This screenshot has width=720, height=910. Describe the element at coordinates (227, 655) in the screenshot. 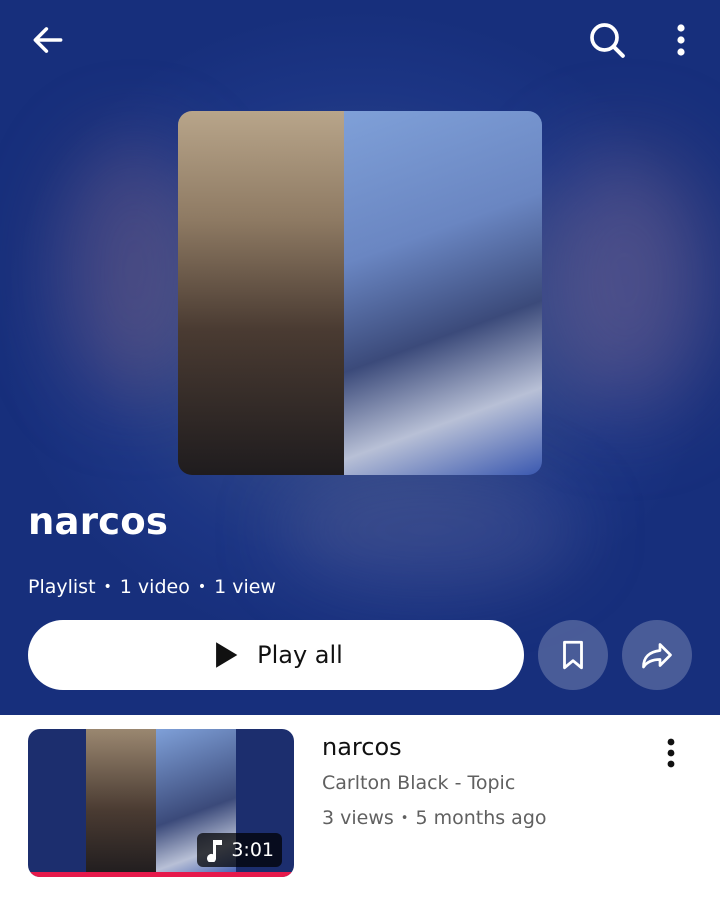

I see `play-icon` at that location.